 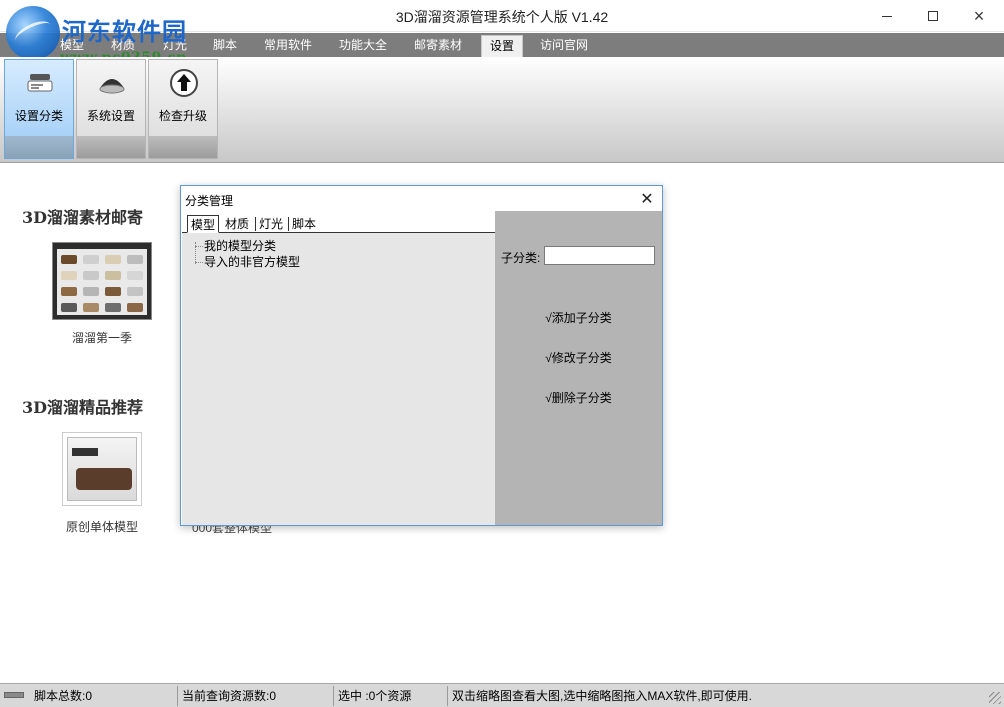 What do you see at coordinates (38, 116) in the screenshot?
I see `category-settings-label: 设置分类` at bounding box center [38, 116].